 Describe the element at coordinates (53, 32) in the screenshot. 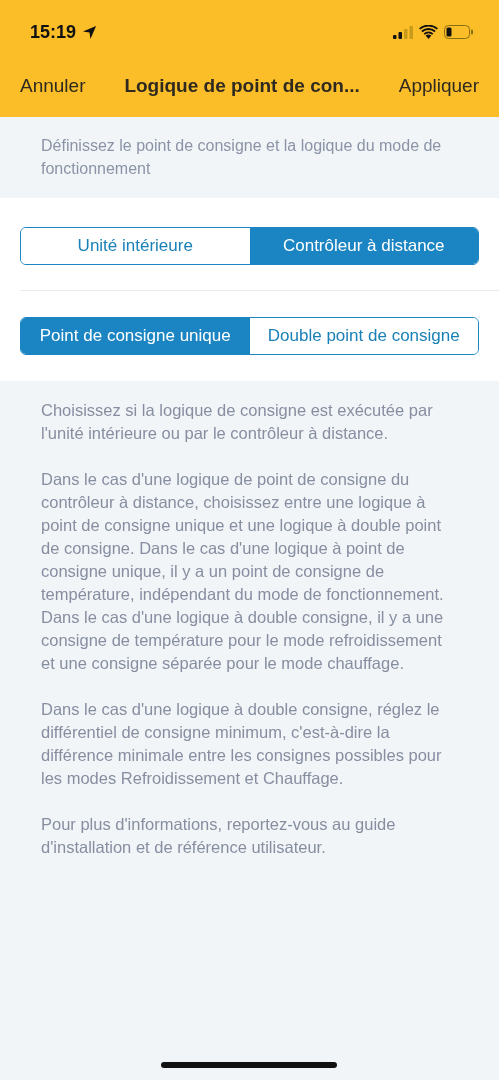

I see `status-time: 15:19` at that location.